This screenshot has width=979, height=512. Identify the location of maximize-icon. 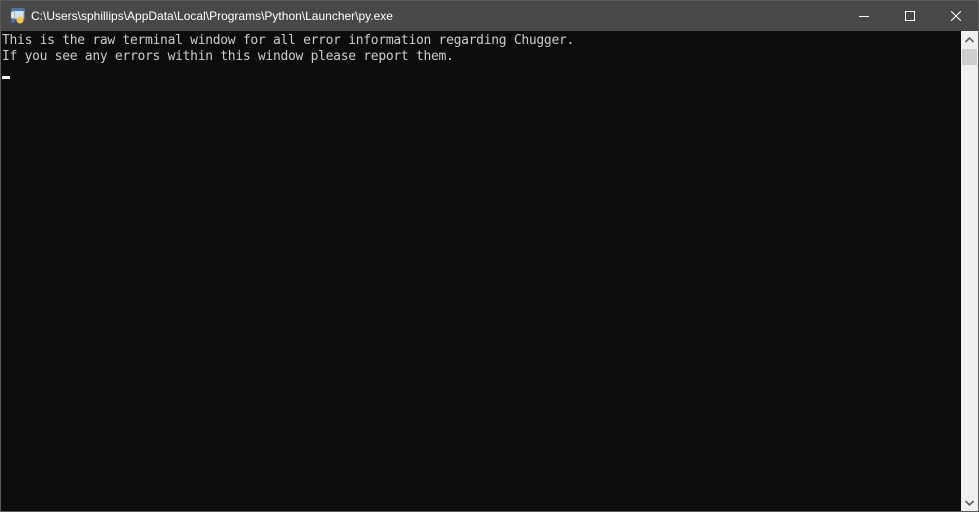
(910, 16).